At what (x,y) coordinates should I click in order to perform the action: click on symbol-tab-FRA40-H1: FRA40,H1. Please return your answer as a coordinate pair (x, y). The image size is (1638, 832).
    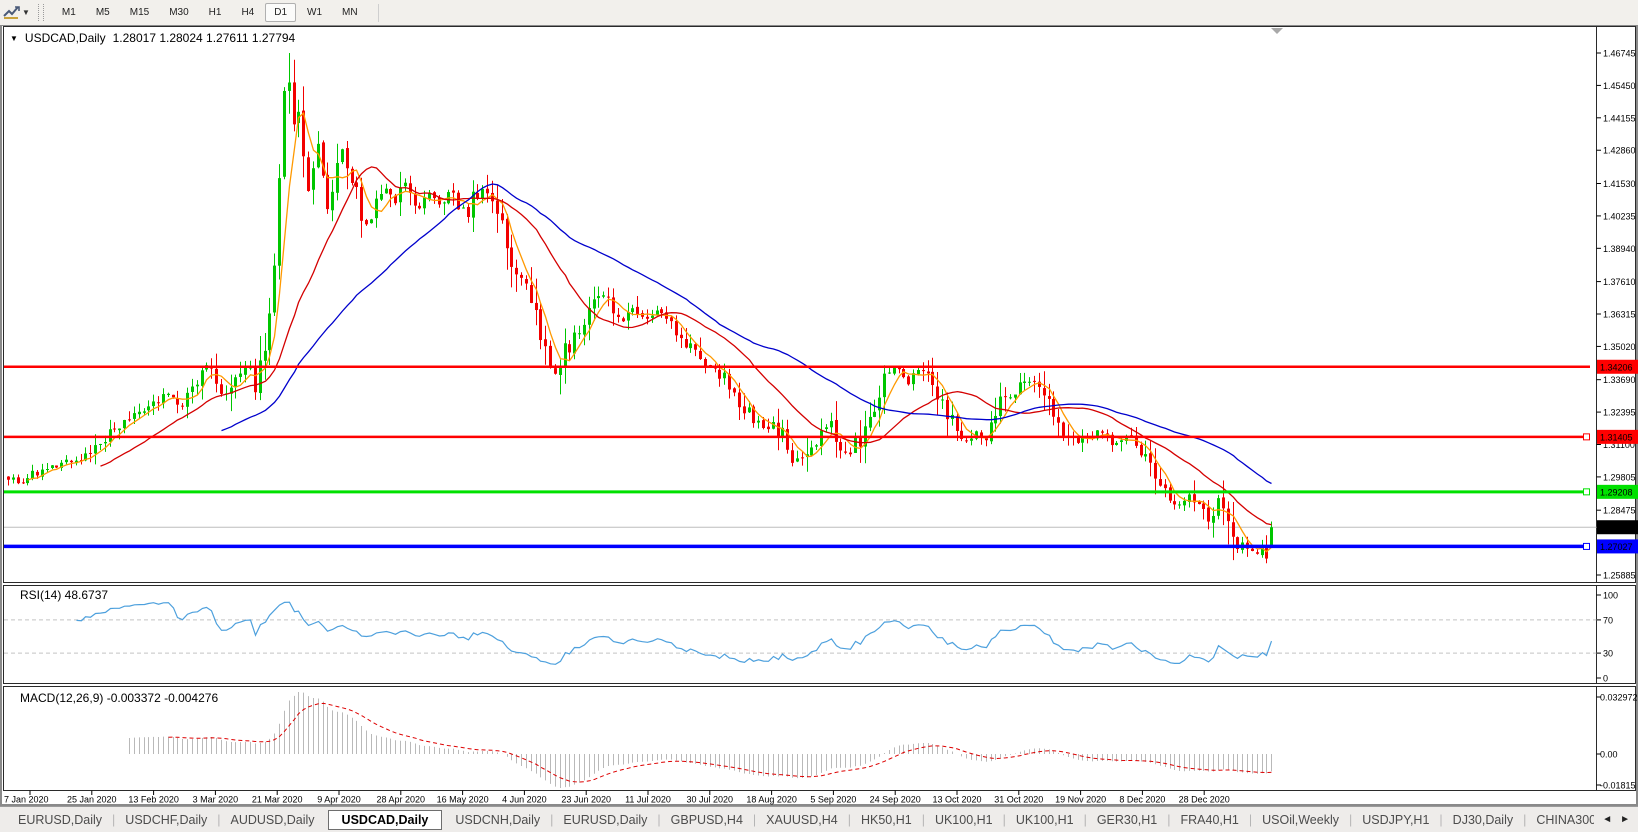
    Looking at the image, I should click on (1210, 820).